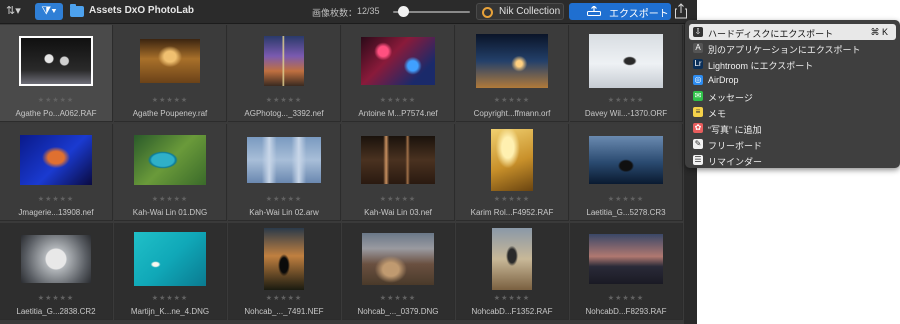  What do you see at coordinates (761, 66) in the screenshot?
I see `menu-item-label: Lightroom にエクスポート` at bounding box center [761, 66].